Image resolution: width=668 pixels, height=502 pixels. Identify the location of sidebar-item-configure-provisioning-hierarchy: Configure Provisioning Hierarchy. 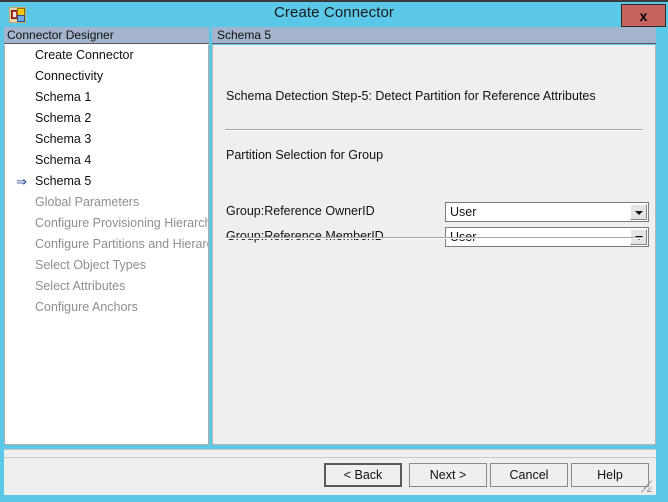
(106, 223).